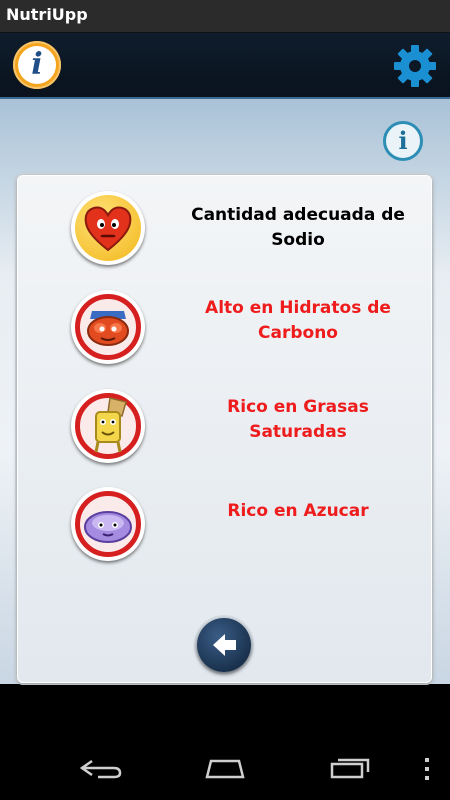 This screenshot has width=450, height=800. Describe the element at coordinates (108, 228) in the screenshot. I see `heart-mascot-icon` at that location.